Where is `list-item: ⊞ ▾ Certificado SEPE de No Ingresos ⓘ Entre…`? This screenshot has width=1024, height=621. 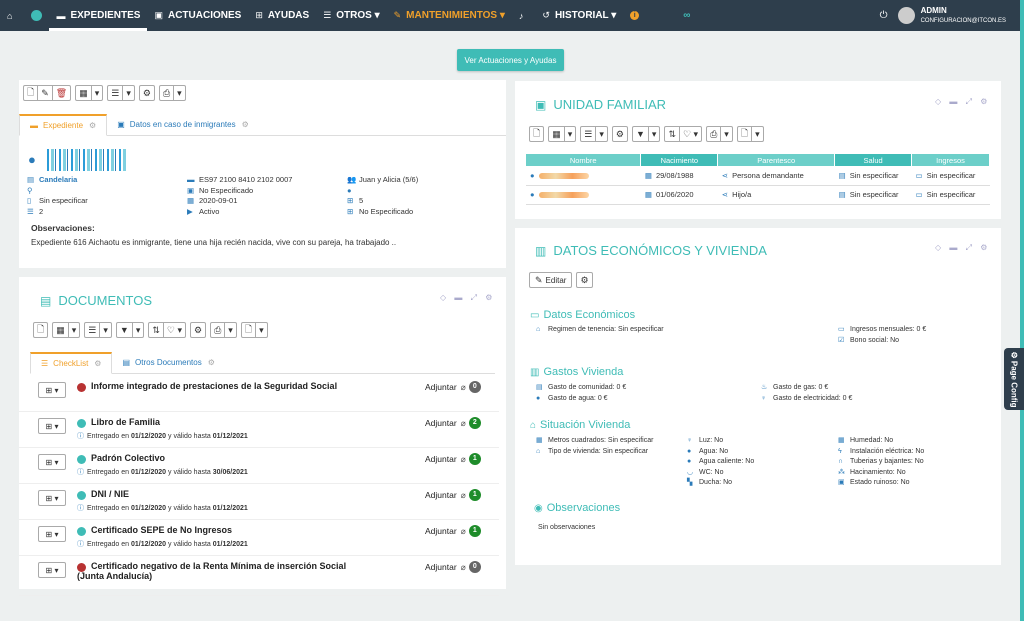 list-item: ⊞ ▾ Certificado SEPE de No Ingresos ⓘ Entre… is located at coordinates (259, 538).